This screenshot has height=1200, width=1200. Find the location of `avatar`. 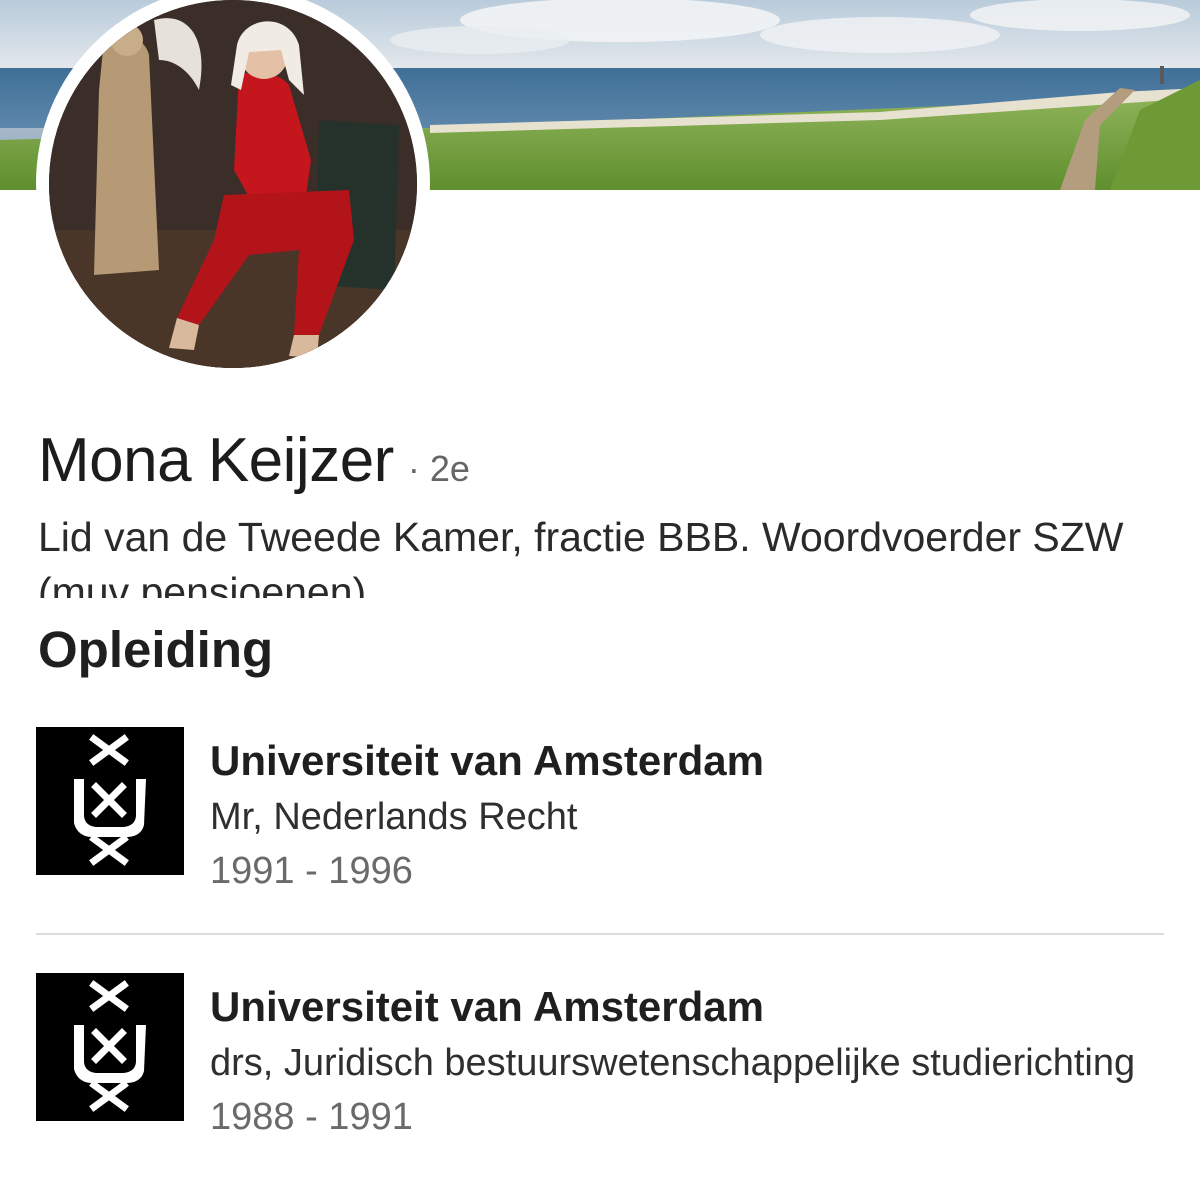

avatar is located at coordinates (233, 184).